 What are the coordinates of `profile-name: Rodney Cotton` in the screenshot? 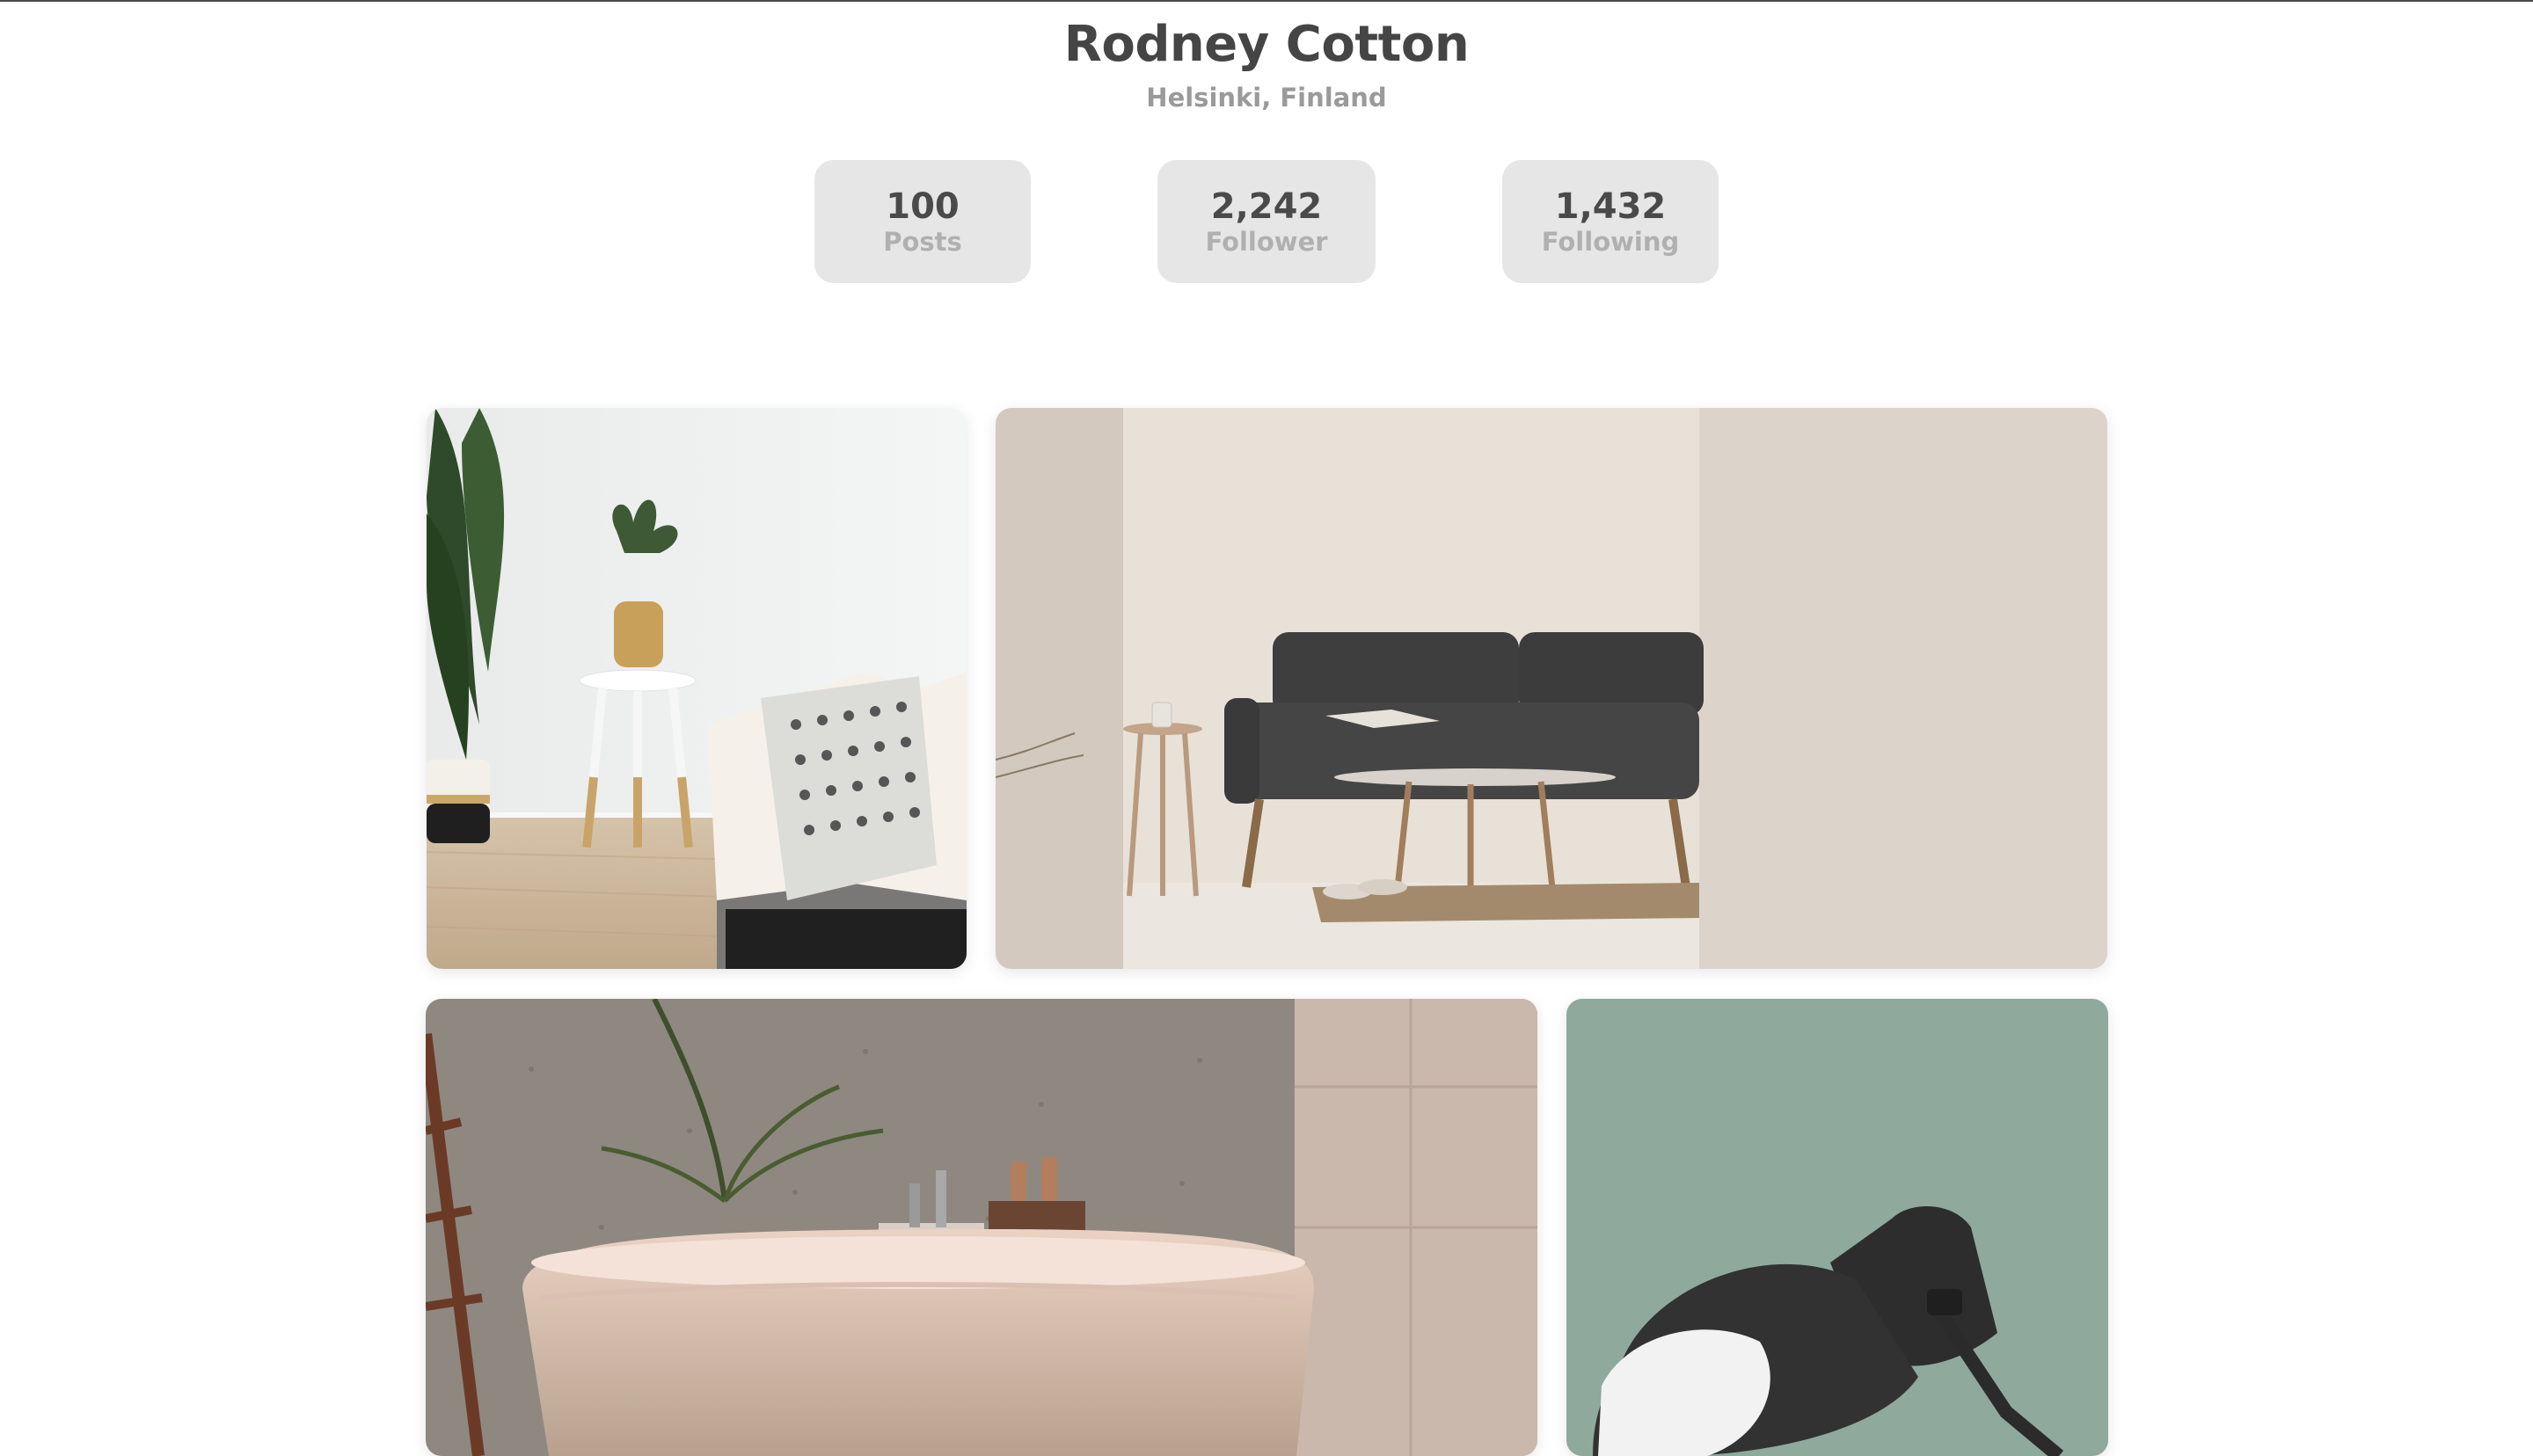 It's located at (1266, 44).